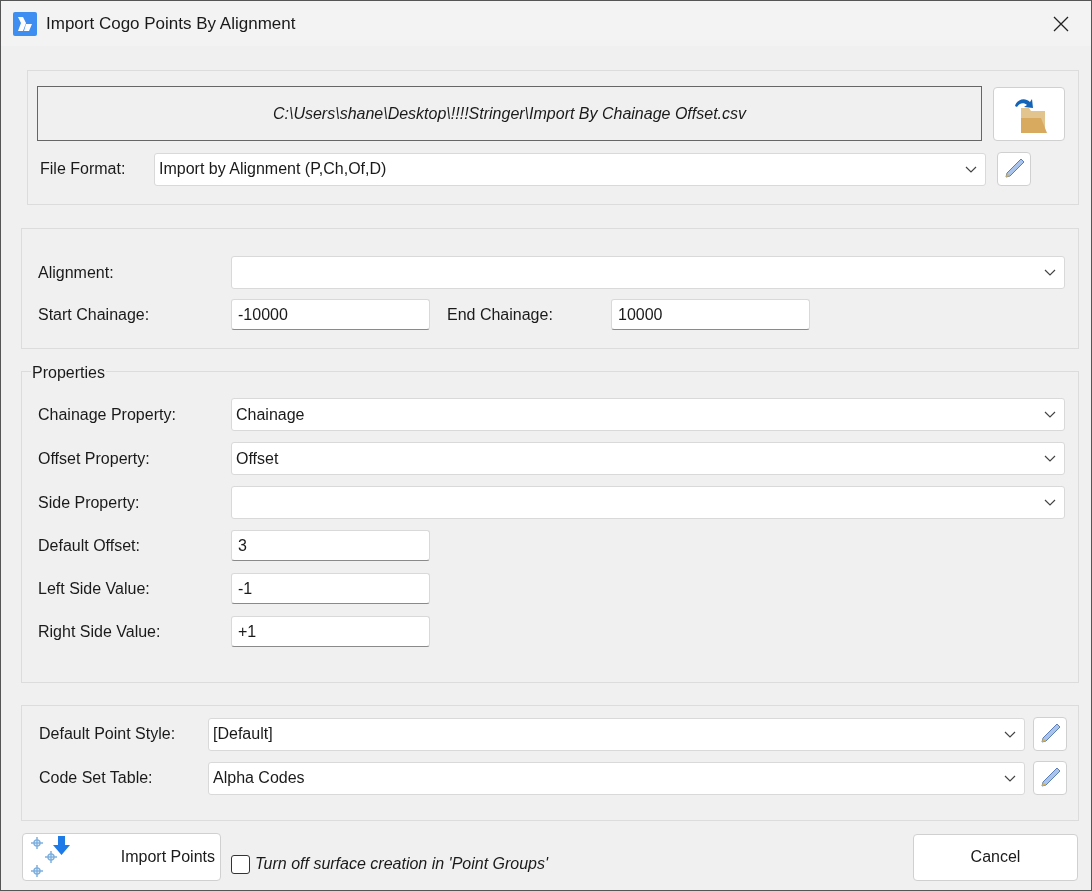 The height and width of the screenshot is (891, 1092). Describe the element at coordinates (710, 314) in the screenshot. I see `end-chainage-field: 10000` at that location.